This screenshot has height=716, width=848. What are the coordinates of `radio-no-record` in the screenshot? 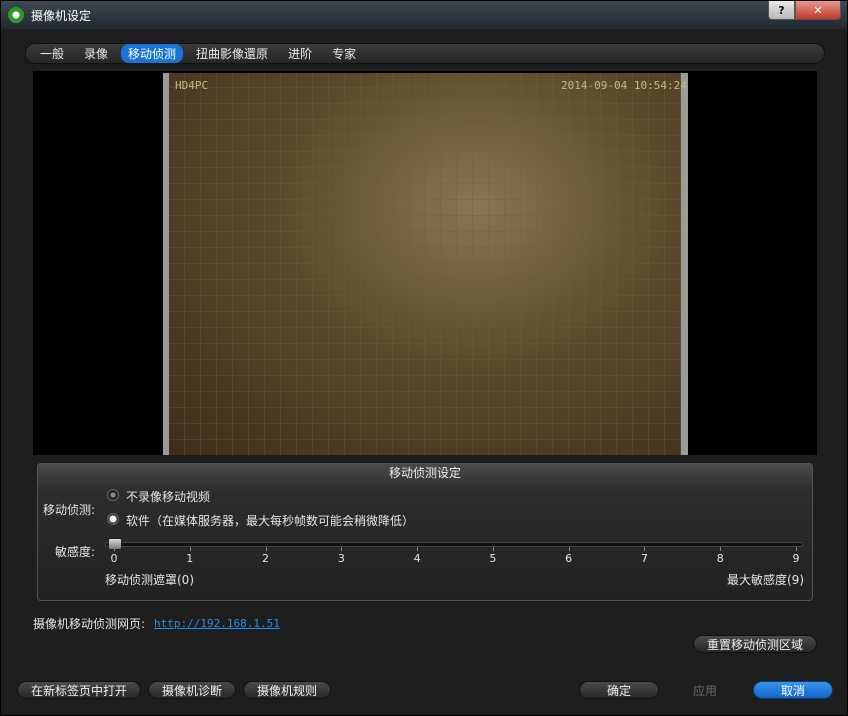 It's located at (113, 495).